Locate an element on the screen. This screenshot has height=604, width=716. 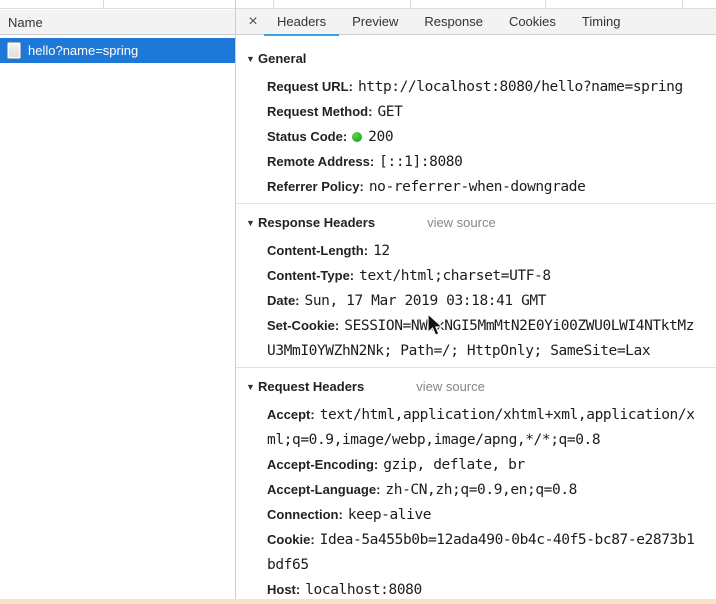
header-item-accept-encoding: Accept-Encoding: gzip, deflate, br is located at coordinates (396, 465).